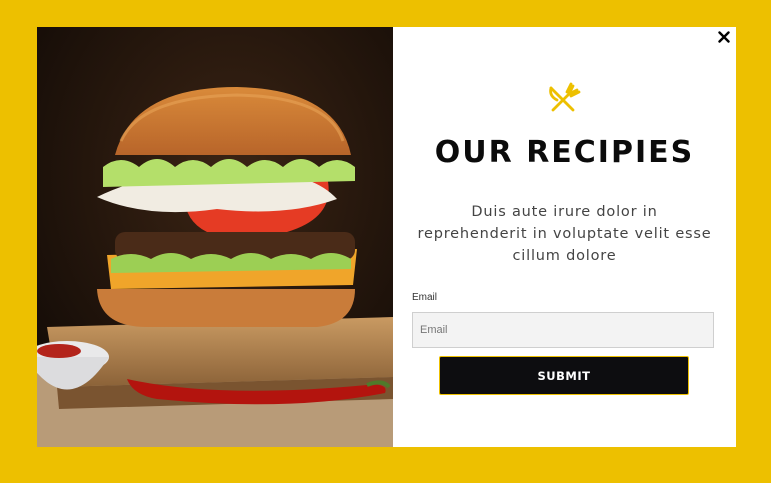  I want to click on fork-knife-icon, so click(563, 100).